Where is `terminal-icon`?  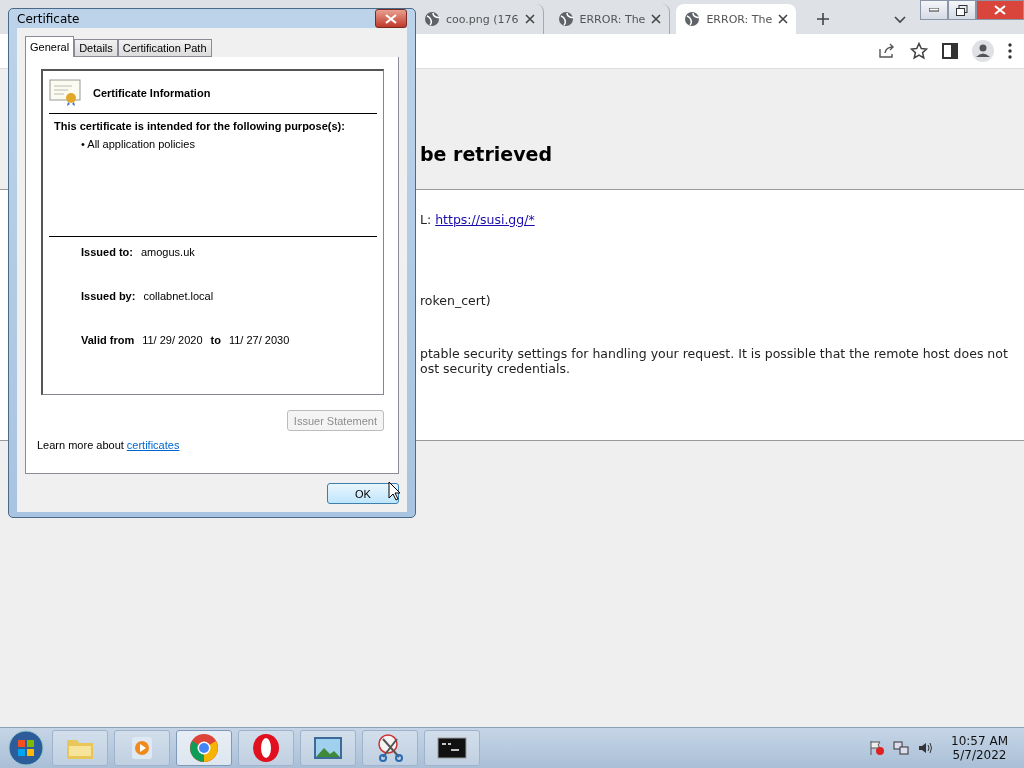
terminal-icon is located at coordinates (452, 748).